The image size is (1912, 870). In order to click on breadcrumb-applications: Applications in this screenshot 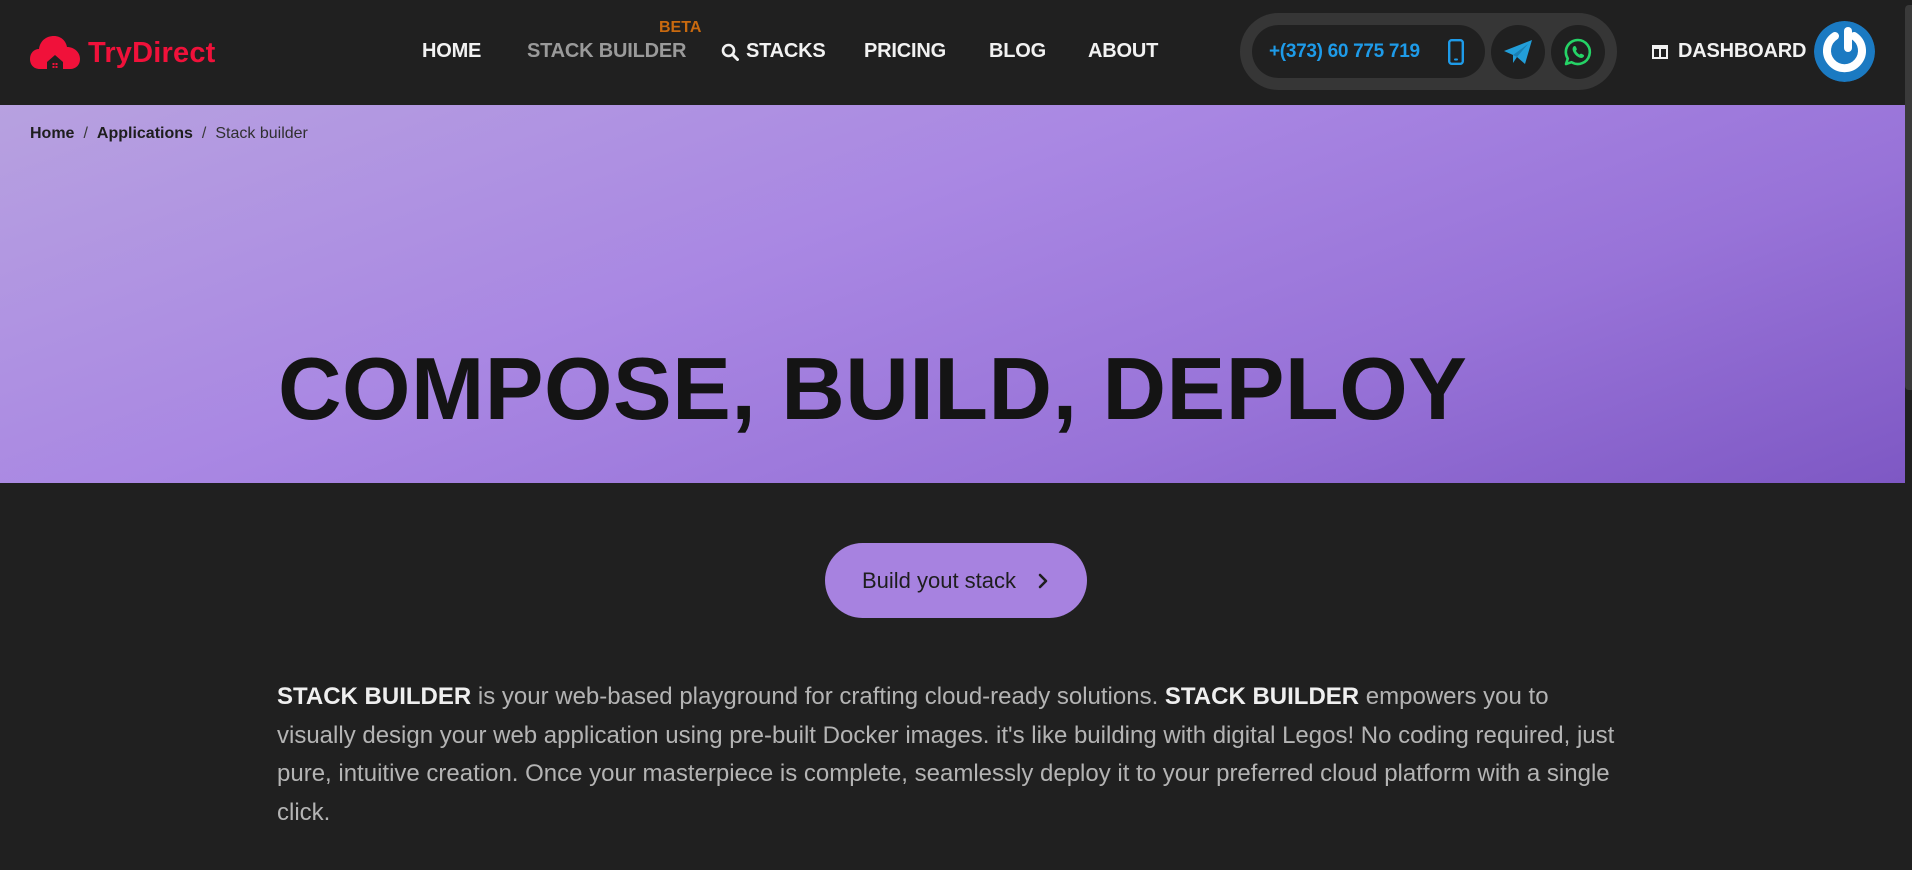, I will do `click(145, 134)`.